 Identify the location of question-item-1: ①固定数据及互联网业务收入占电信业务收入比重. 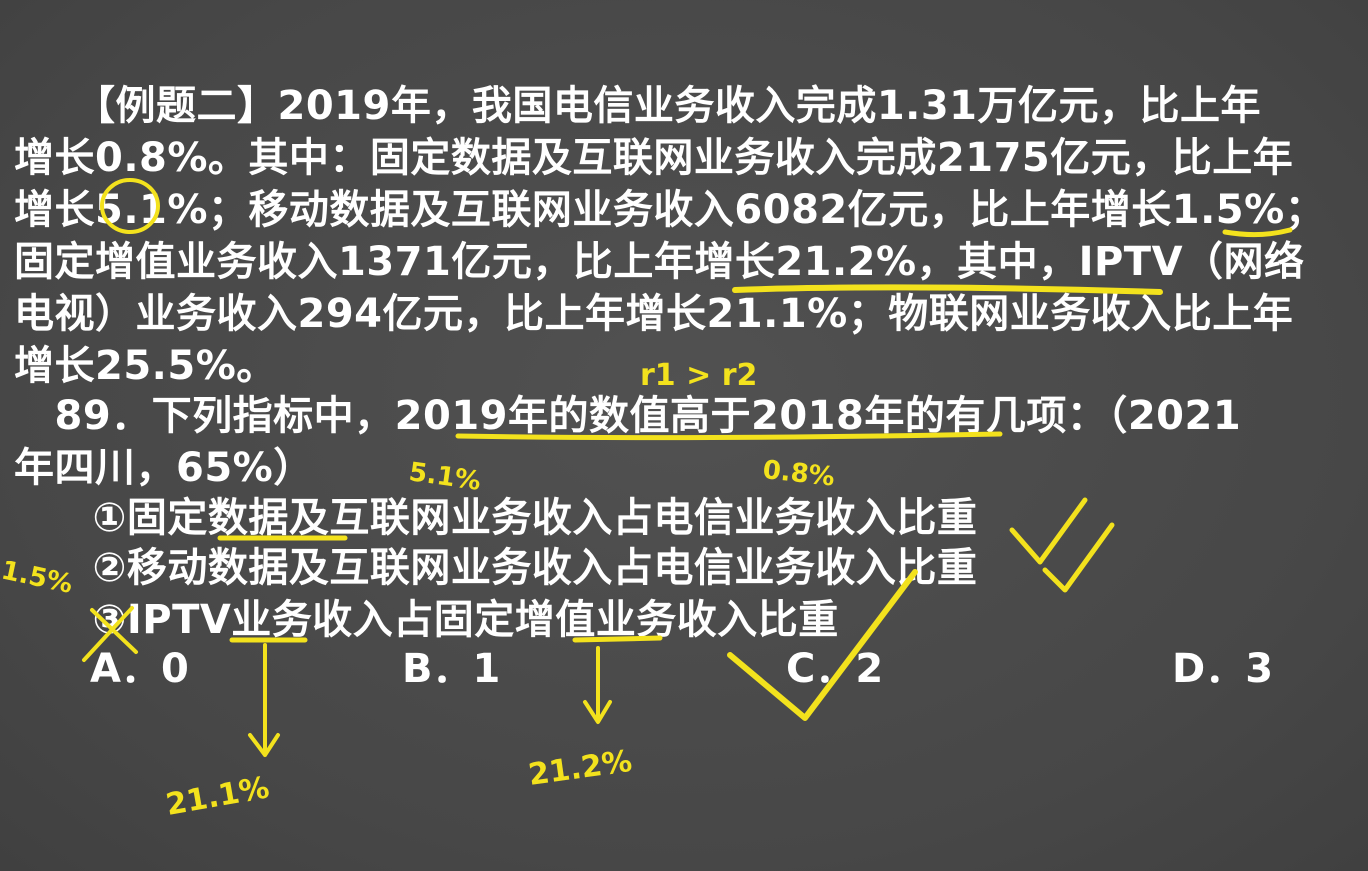
(515, 518).